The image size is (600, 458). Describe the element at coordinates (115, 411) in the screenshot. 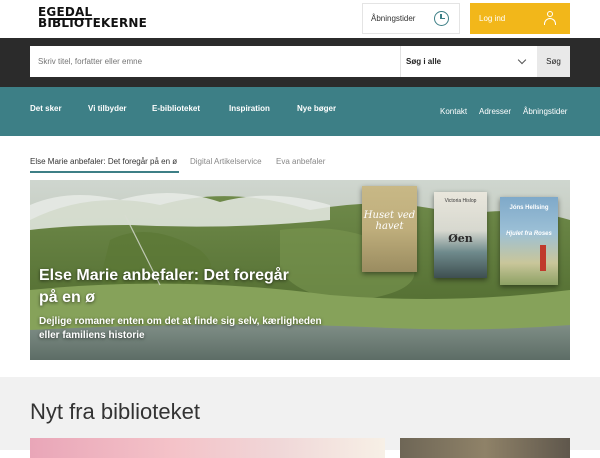

I see `section-title: Nyt fra biblioteket` at that location.